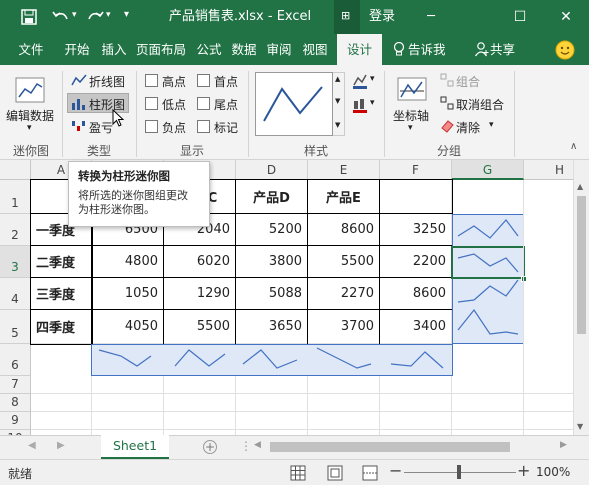  What do you see at coordinates (390, 447) in the screenshot?
I see `hscroll-thumb` at bounding box center [390, 447].